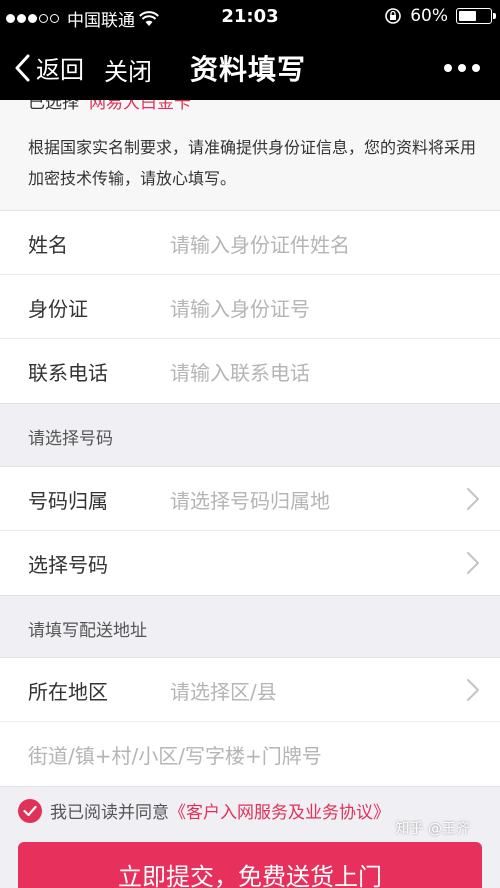 This screenshot has width=500, height=888. I want to click on more-menu-button, so click(462, 68).